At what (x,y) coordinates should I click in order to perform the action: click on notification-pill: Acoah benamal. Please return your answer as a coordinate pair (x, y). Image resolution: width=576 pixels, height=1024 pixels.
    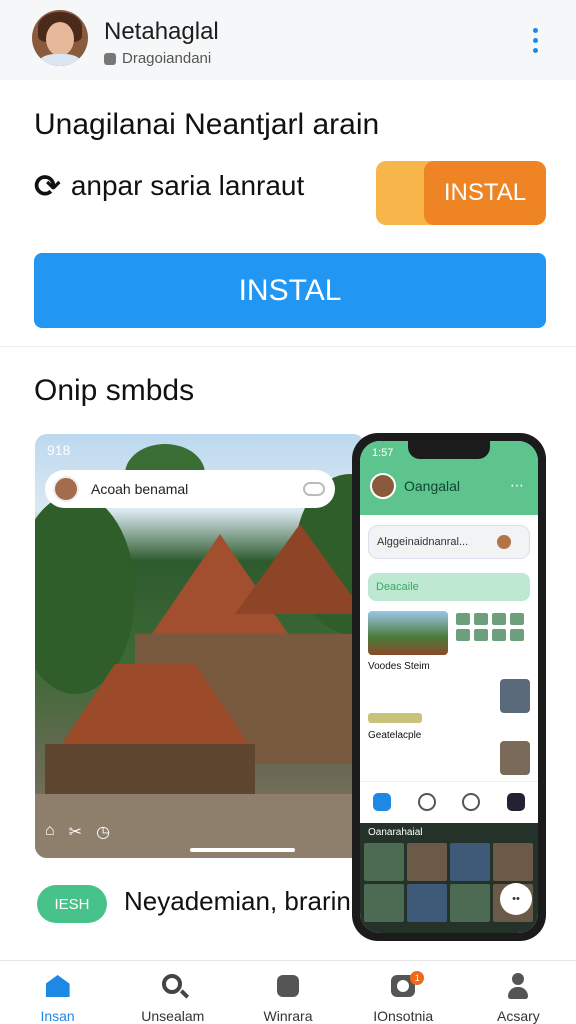
    Looking at the image, I should click on (190, 489).